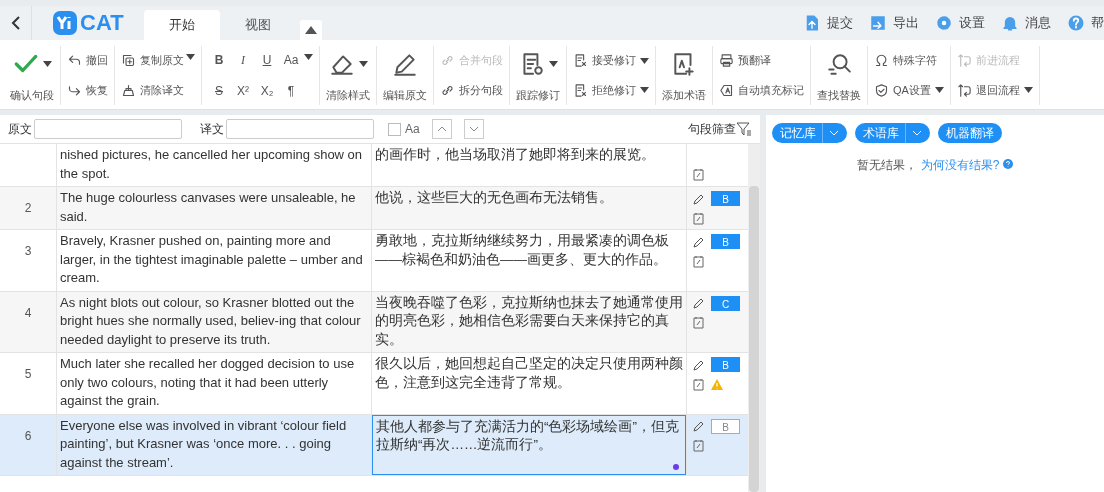 Image resolution: width=1104 pixels, height=492 pixels. Describe the element at coordinates (529, 321) in the screenshot. I see `target-text: 当夜晚吞噬了色彩，克拉斯纳也抹去了她通常使用的明亮色彩，她相信色彩需要白天来保持它的真实。` at that location.